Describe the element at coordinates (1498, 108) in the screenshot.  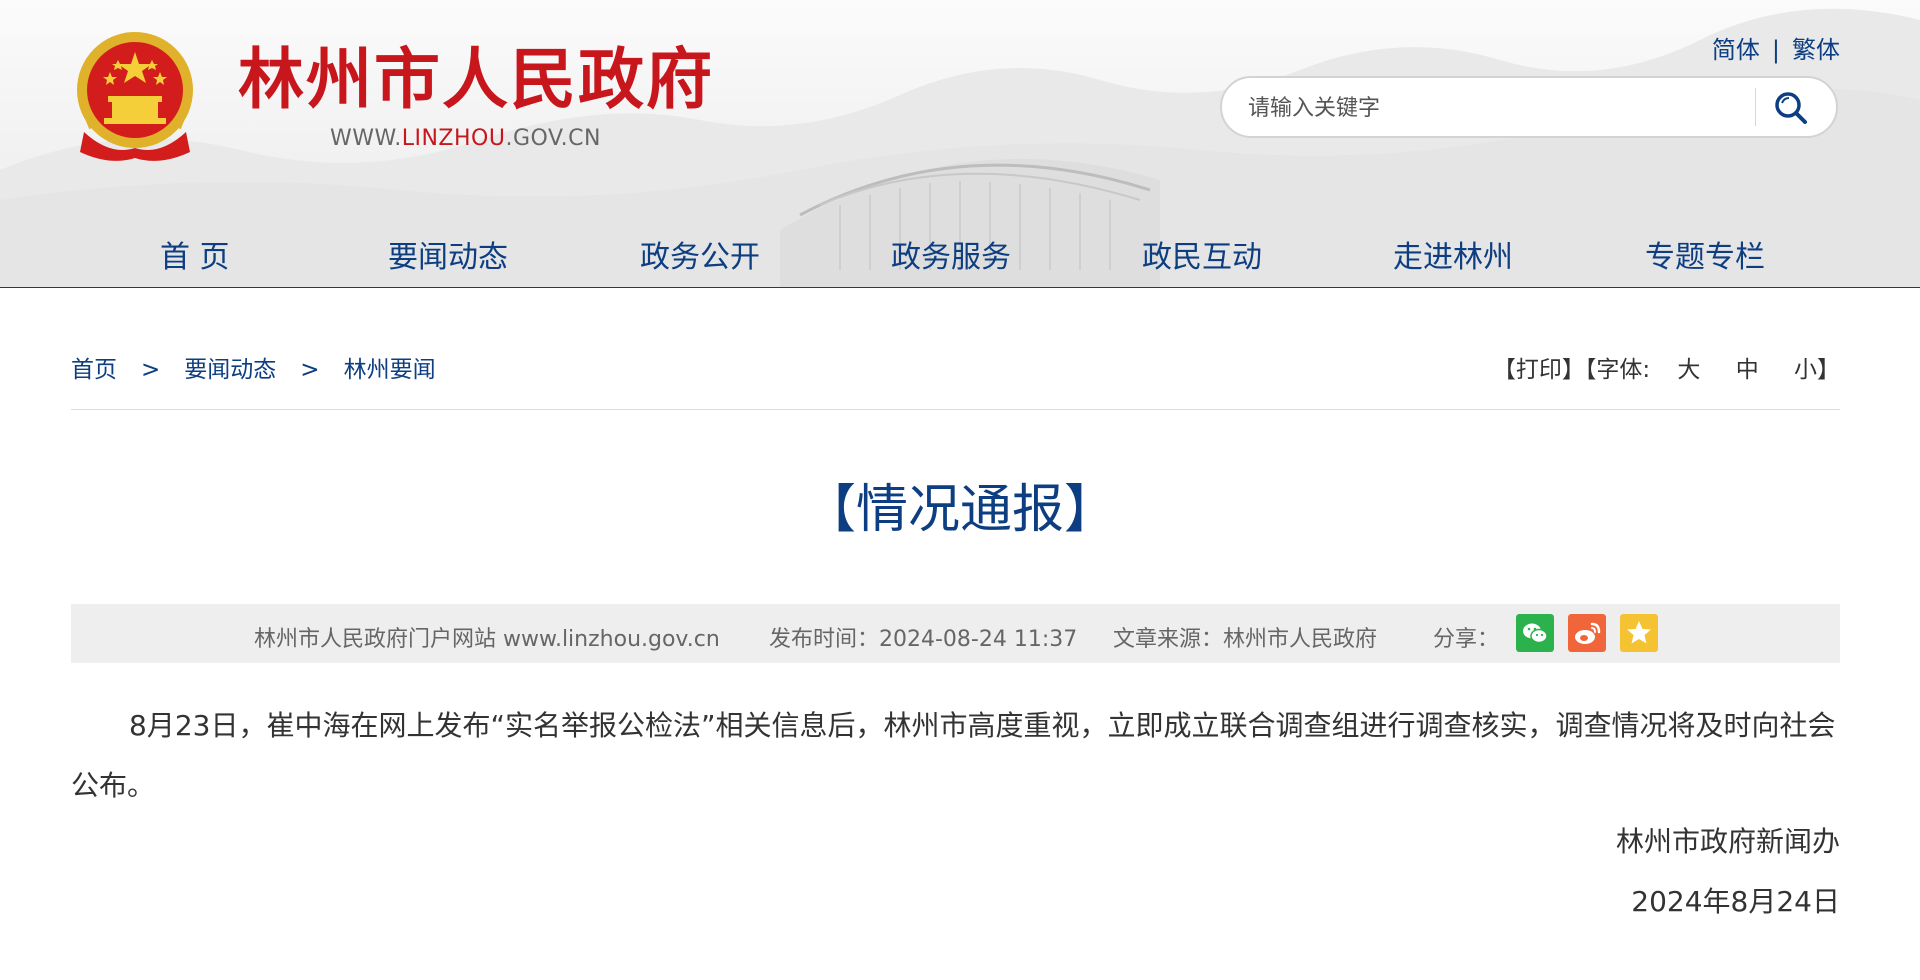
I see `search-input` at that location.